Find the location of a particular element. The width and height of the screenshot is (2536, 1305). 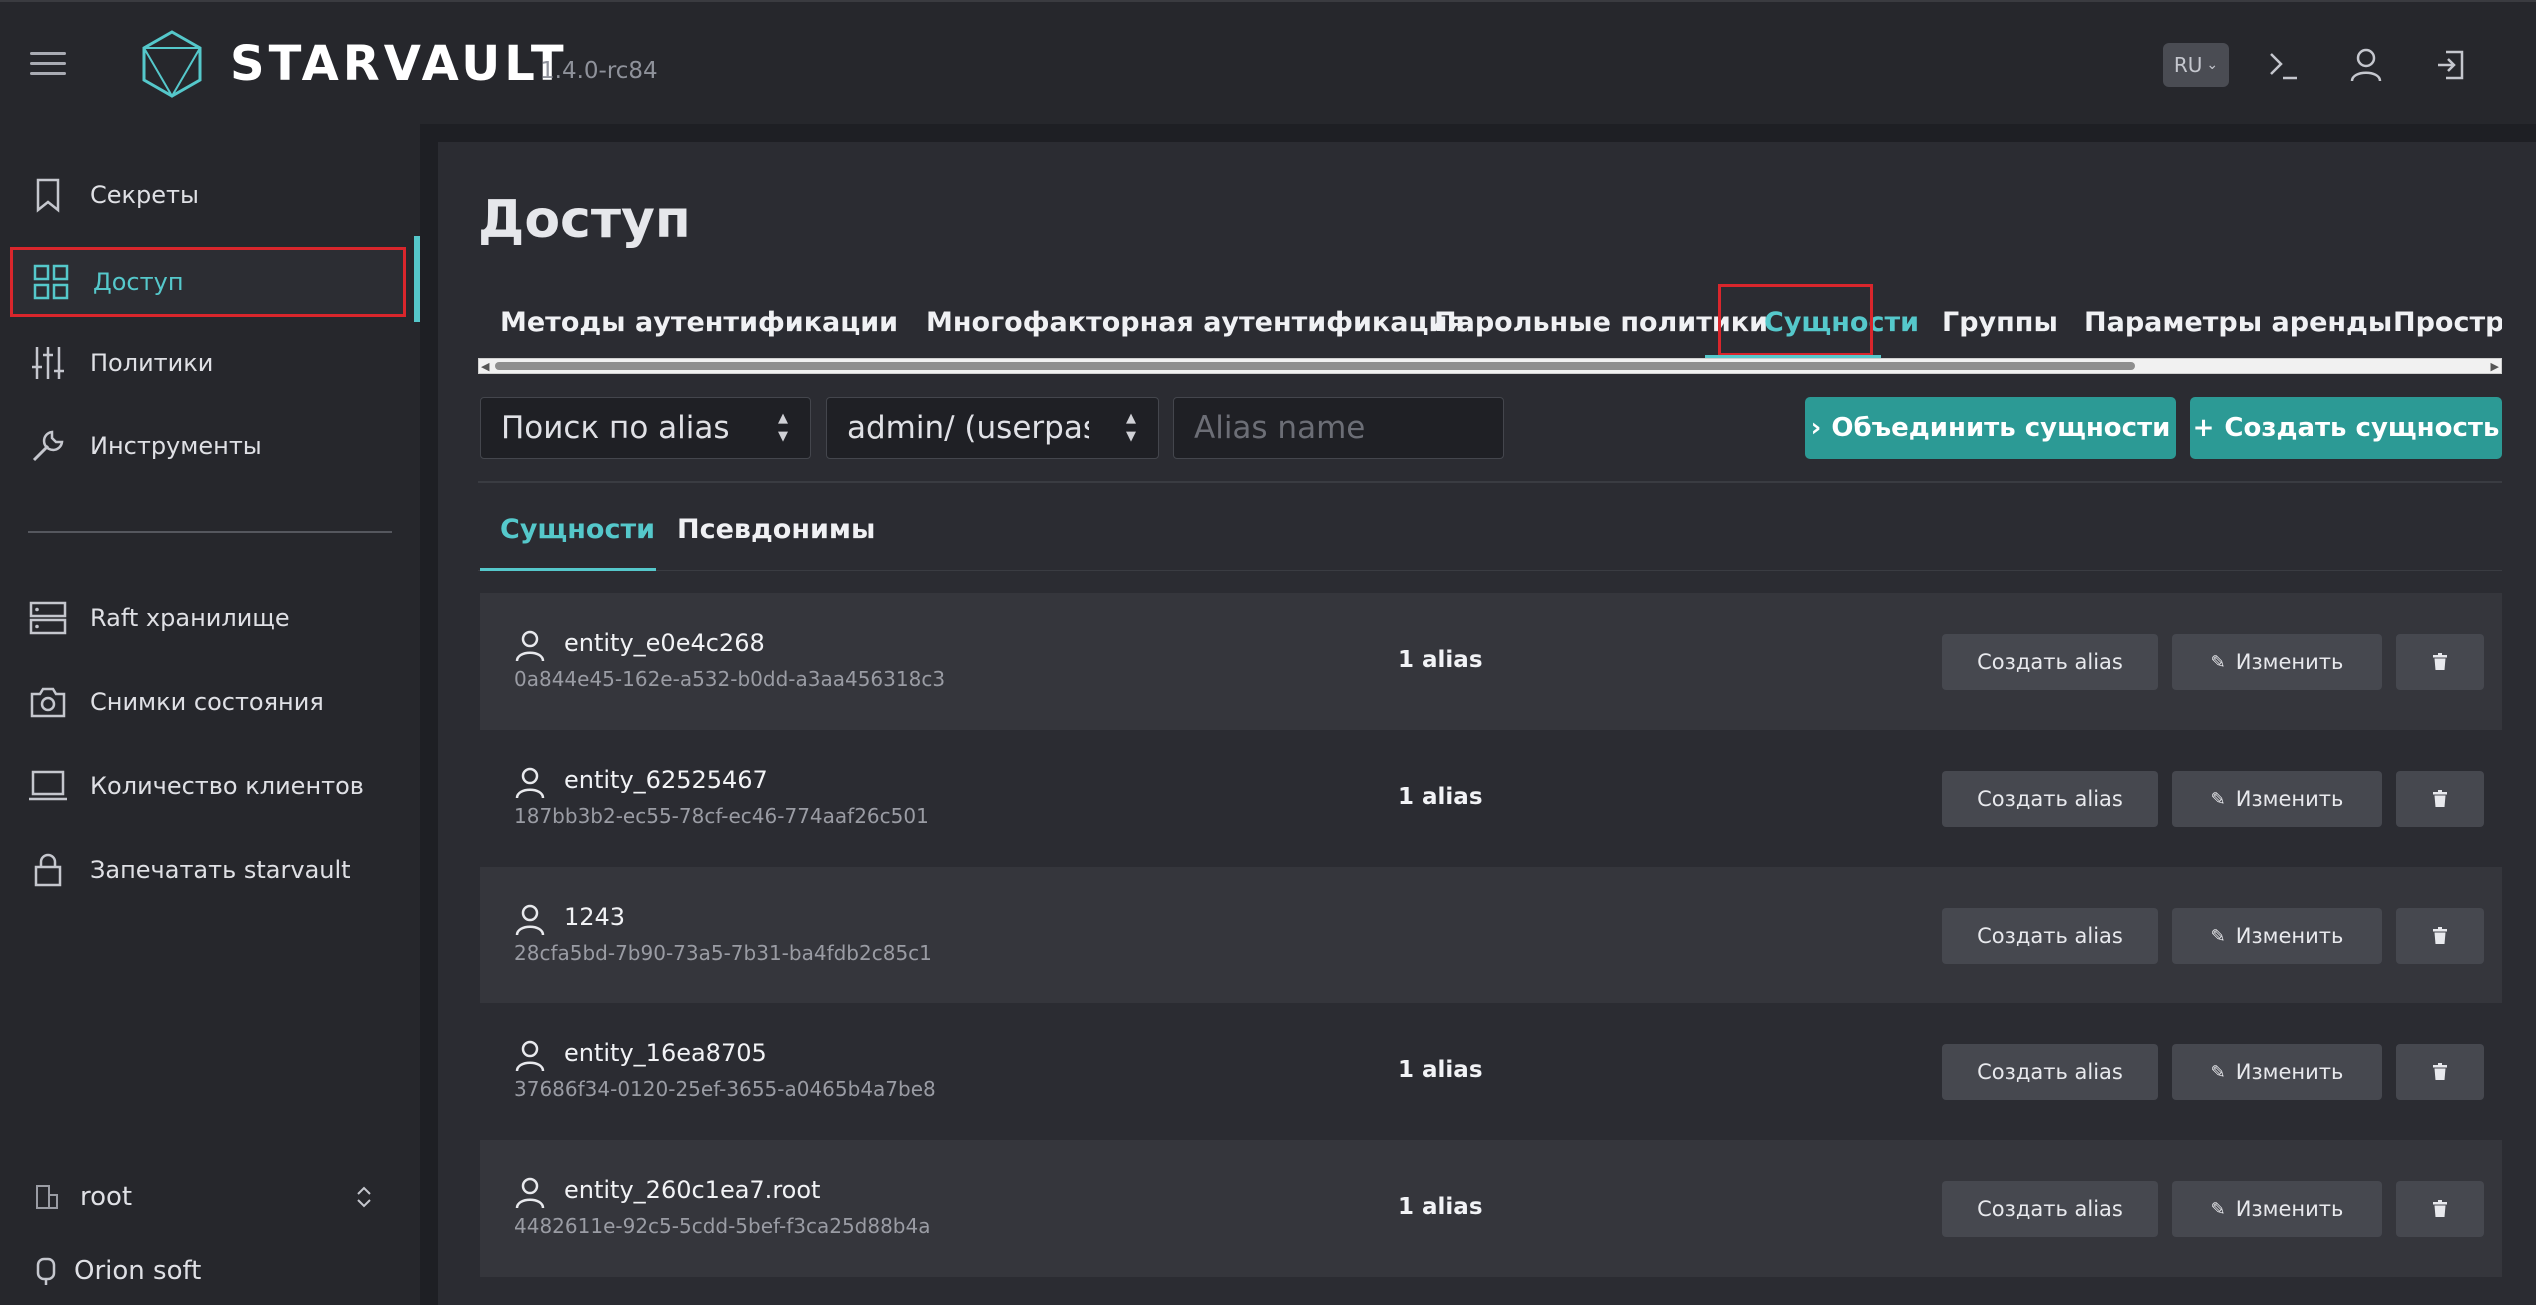

orion-logo-icon is located at coordinates (46, 1271).